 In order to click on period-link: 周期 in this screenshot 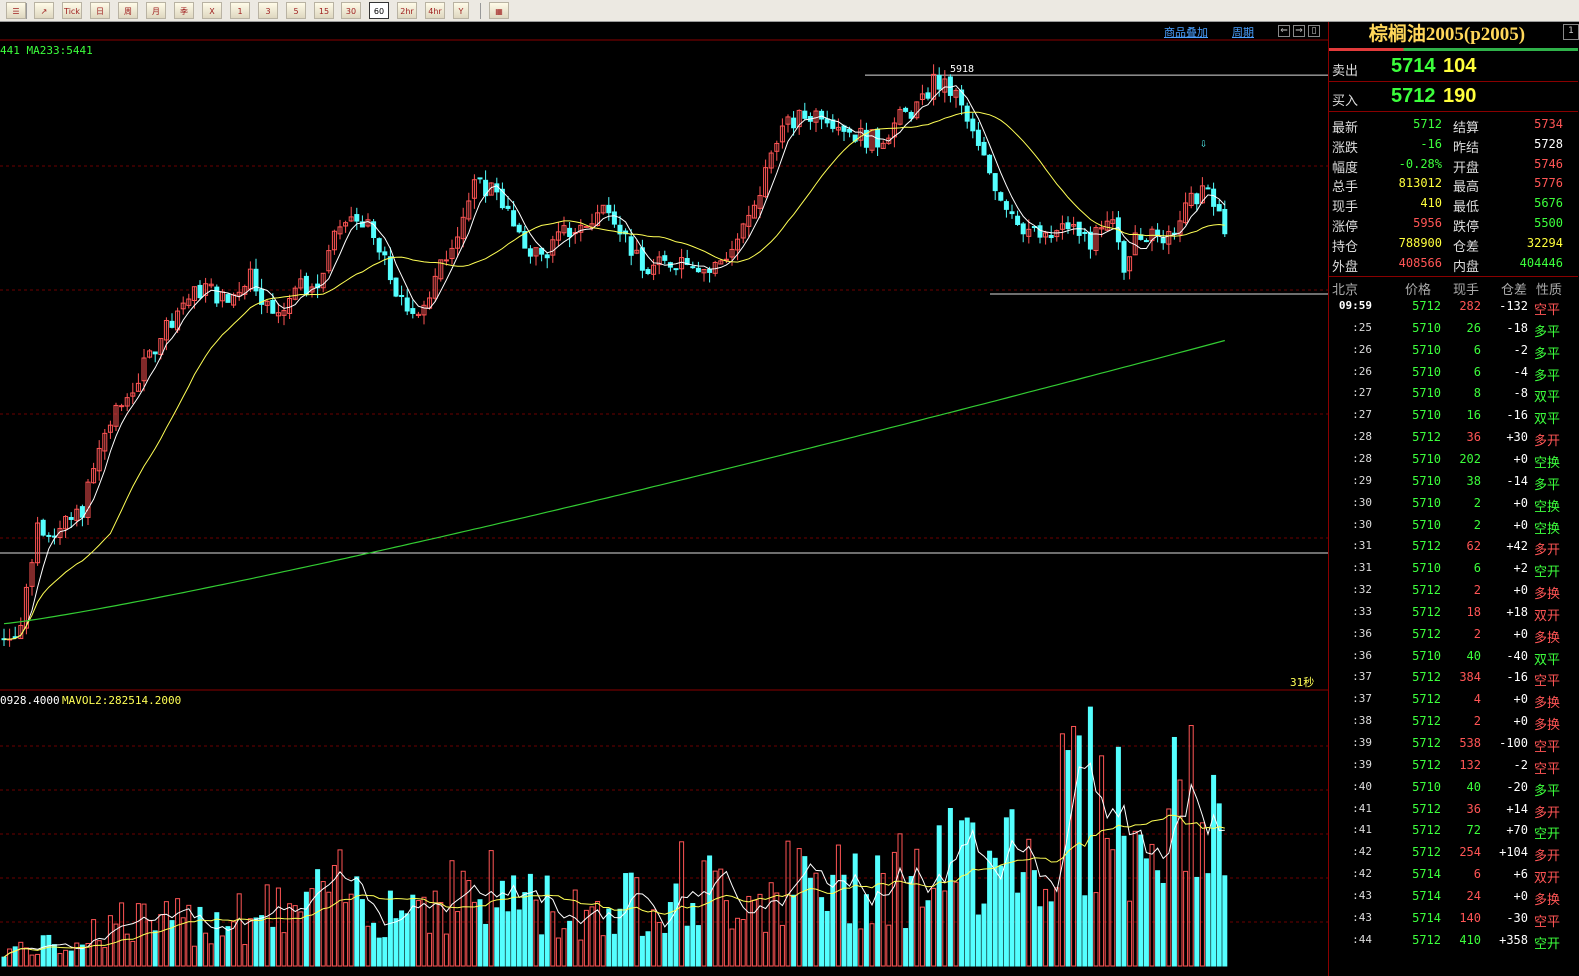, I will do `click(1243, 32)`.